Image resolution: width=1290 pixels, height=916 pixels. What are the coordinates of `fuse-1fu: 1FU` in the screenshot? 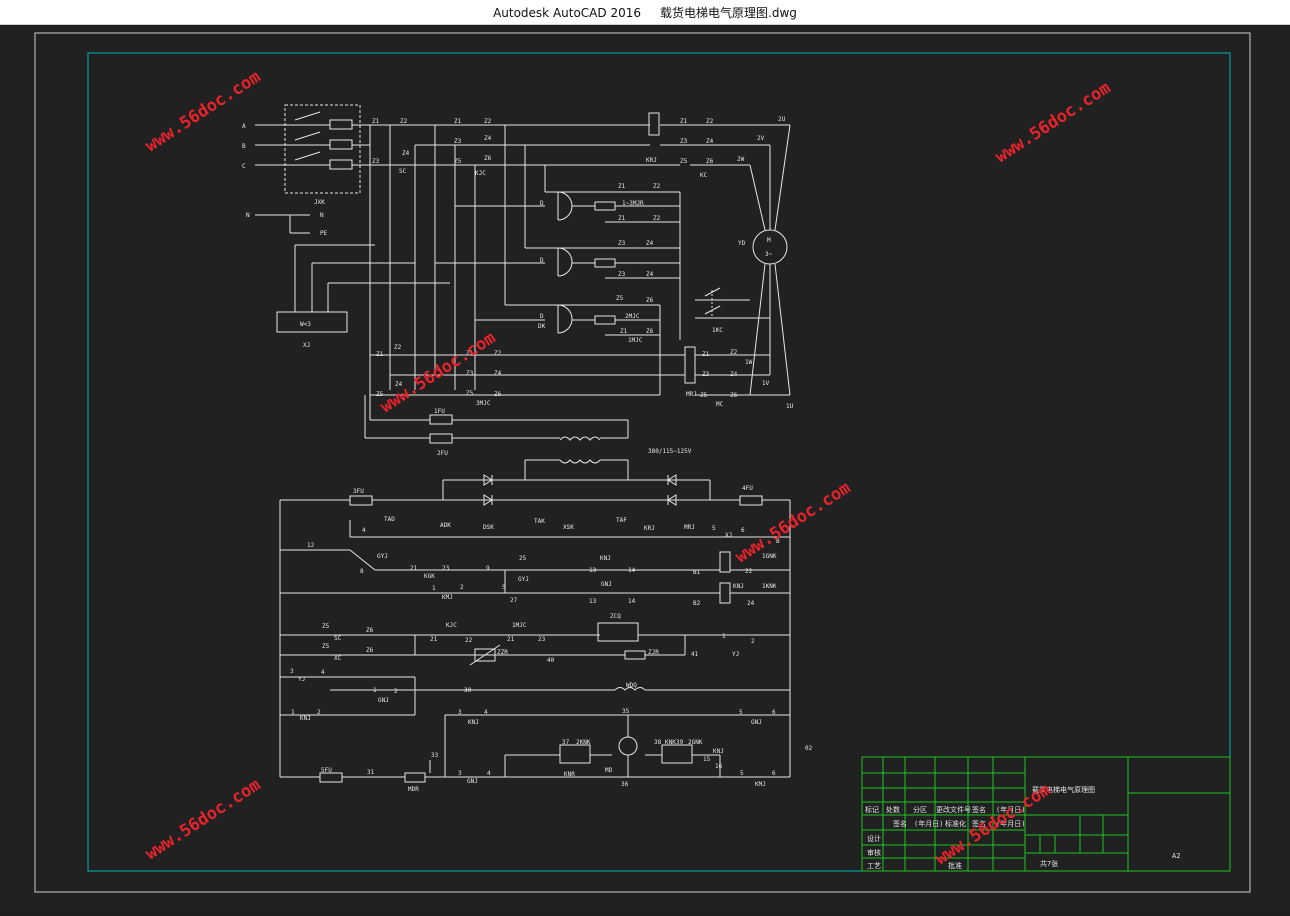 It's located at (439, 411).